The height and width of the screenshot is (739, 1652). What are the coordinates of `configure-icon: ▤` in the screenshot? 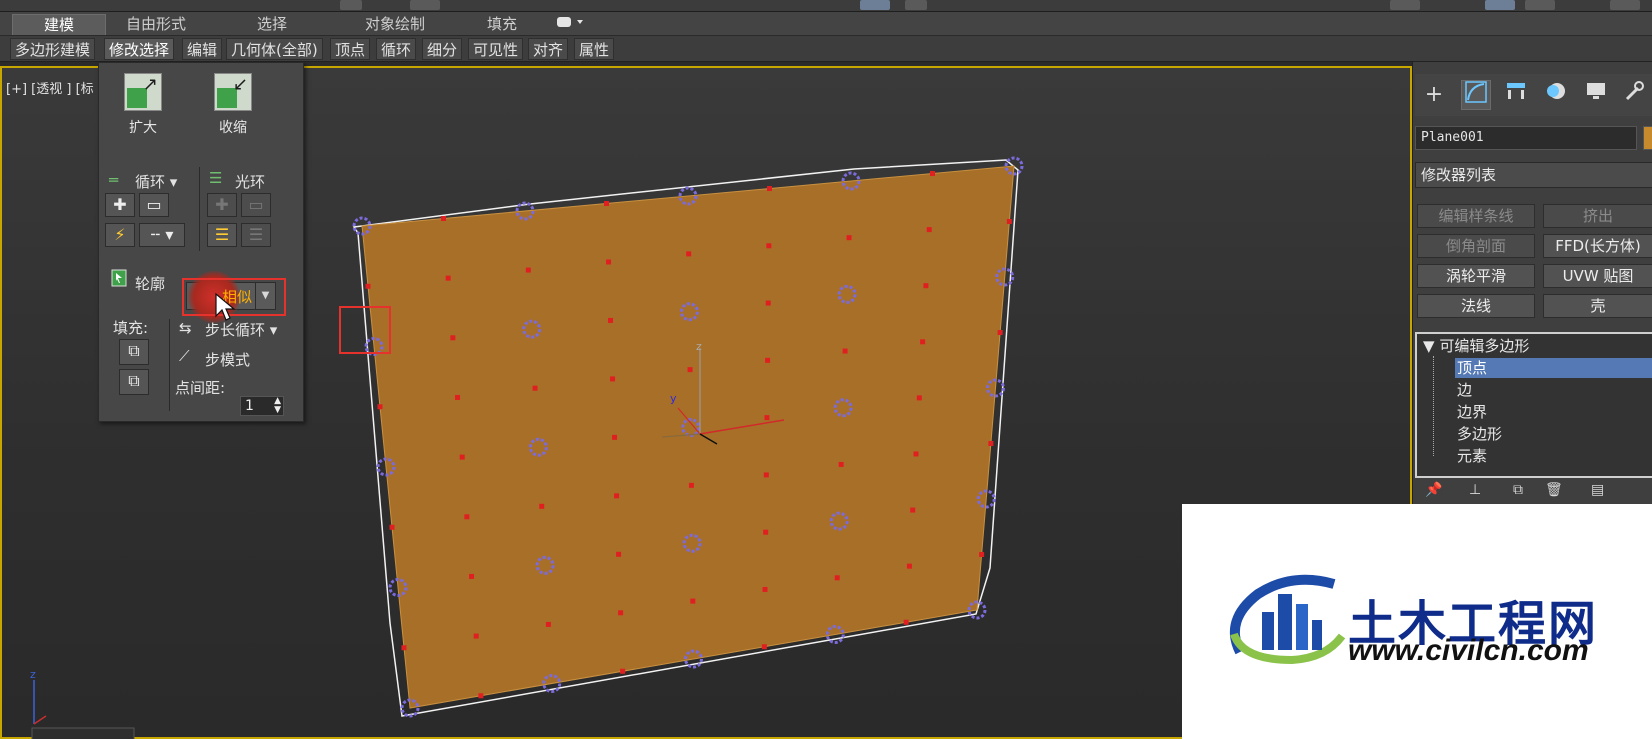 It's located at (1597, 490).